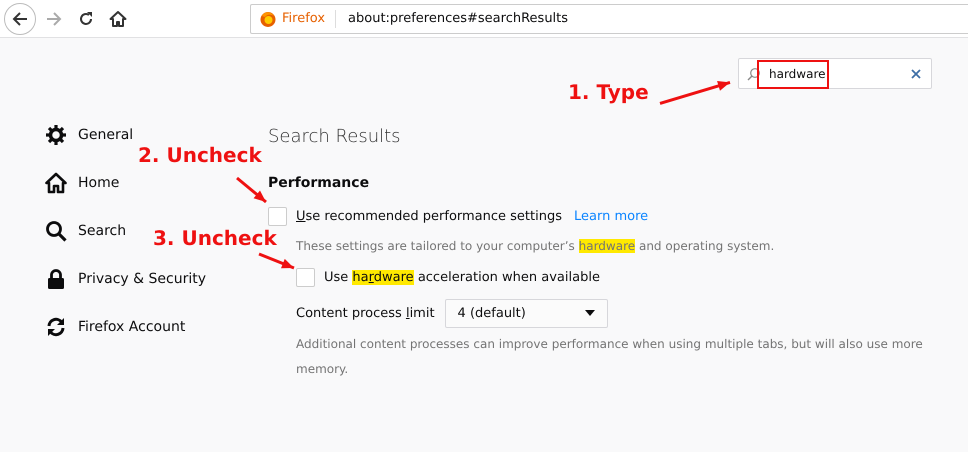  I want to click on annotation-label: 2. Uncheck, so click(200, 155).